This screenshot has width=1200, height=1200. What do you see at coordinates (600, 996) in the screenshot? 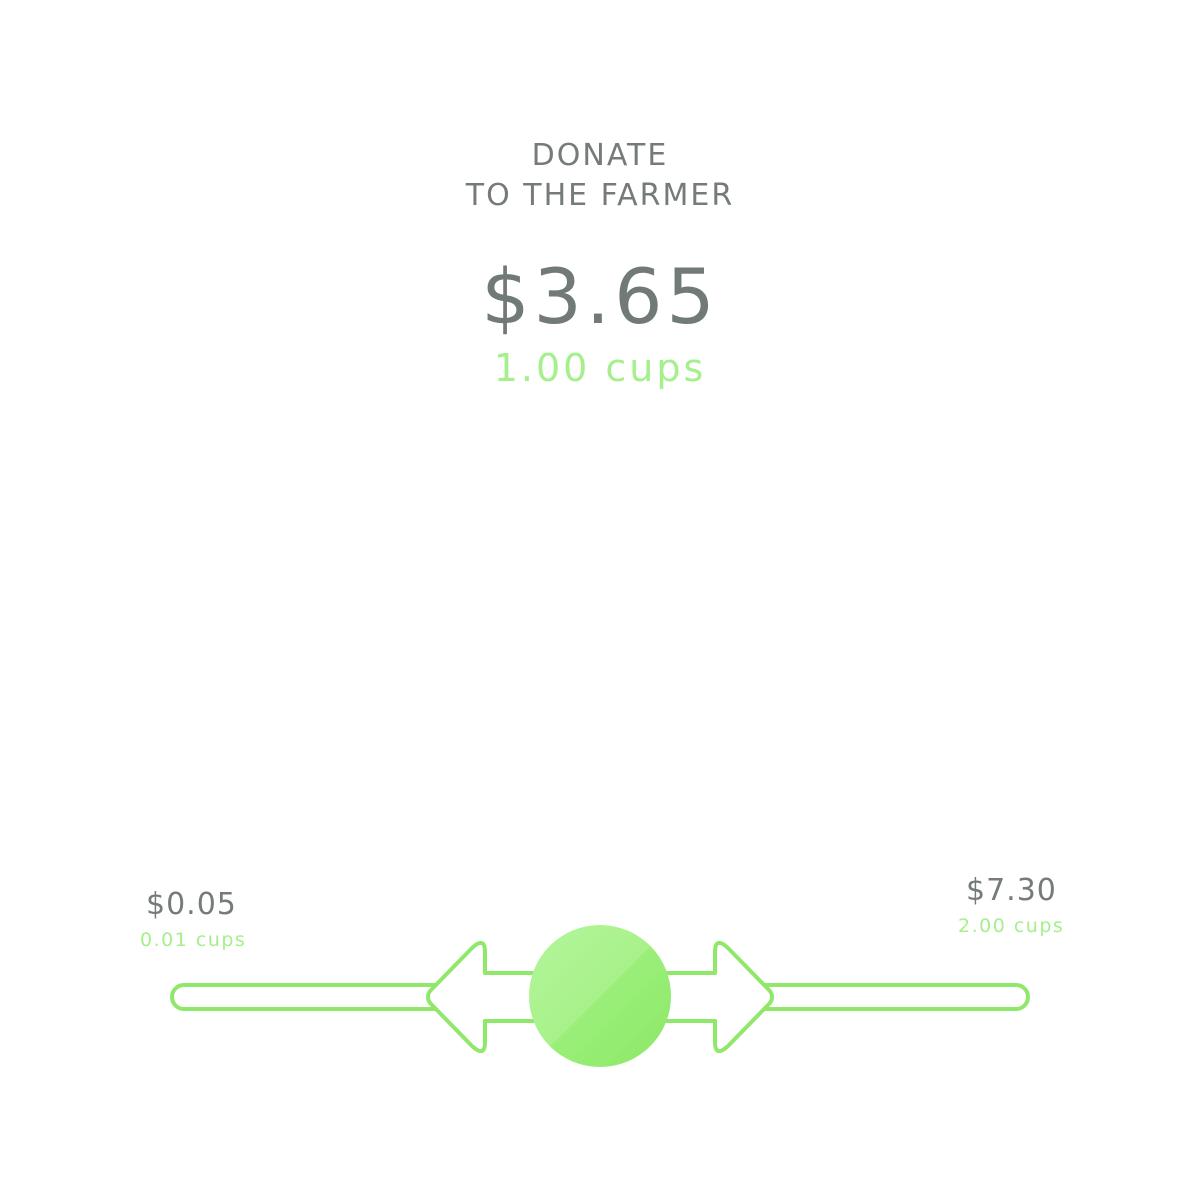
I see `slider-knob` at bounding box center [600, 996].